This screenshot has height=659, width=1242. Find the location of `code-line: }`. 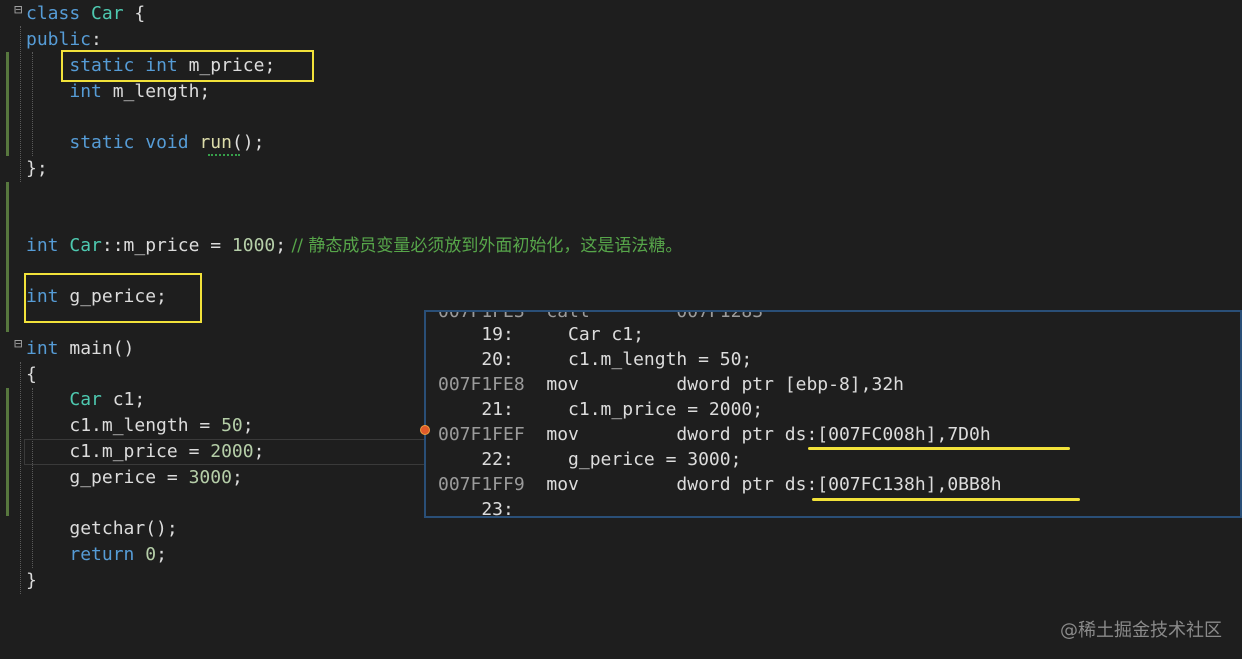

code-line: } is located at coordinates (31, 581).